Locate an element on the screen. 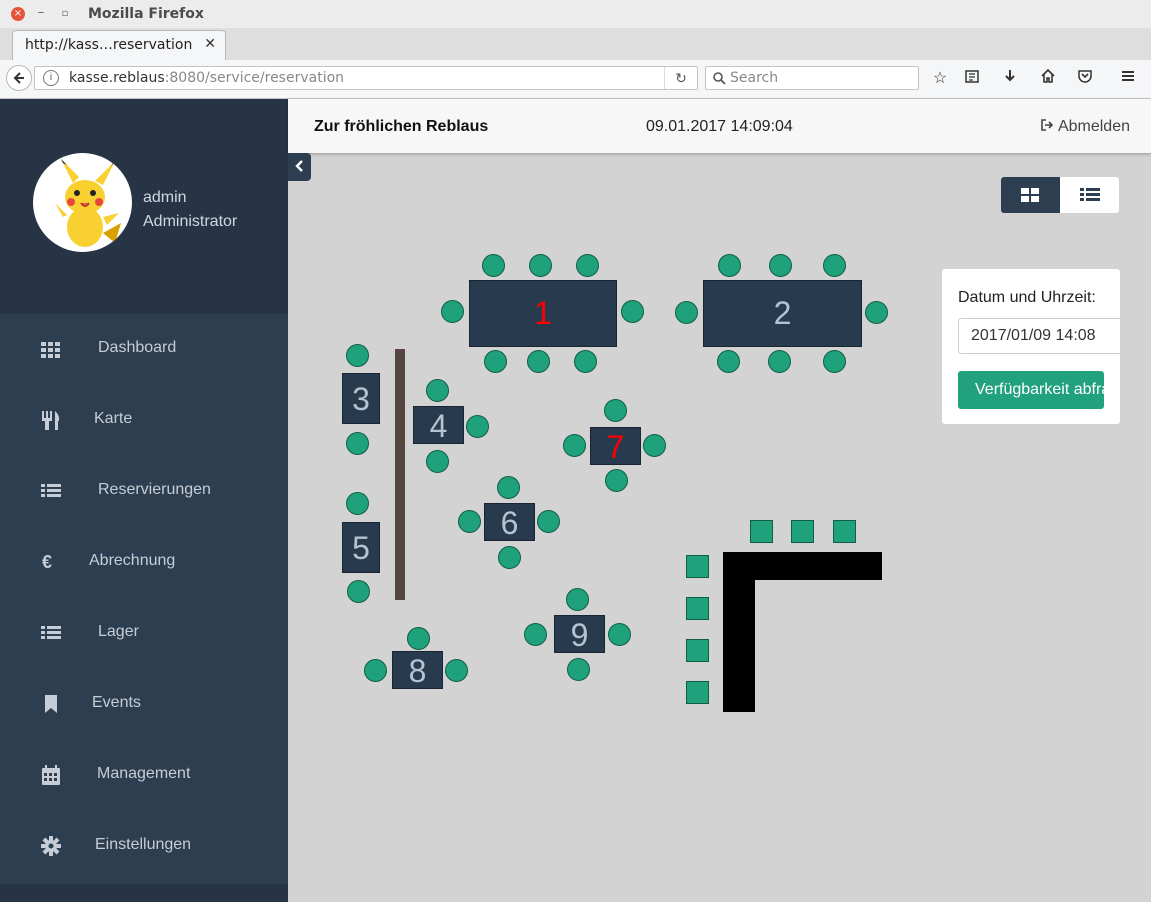  pocket-icon is located at coordinates (1085, 78).